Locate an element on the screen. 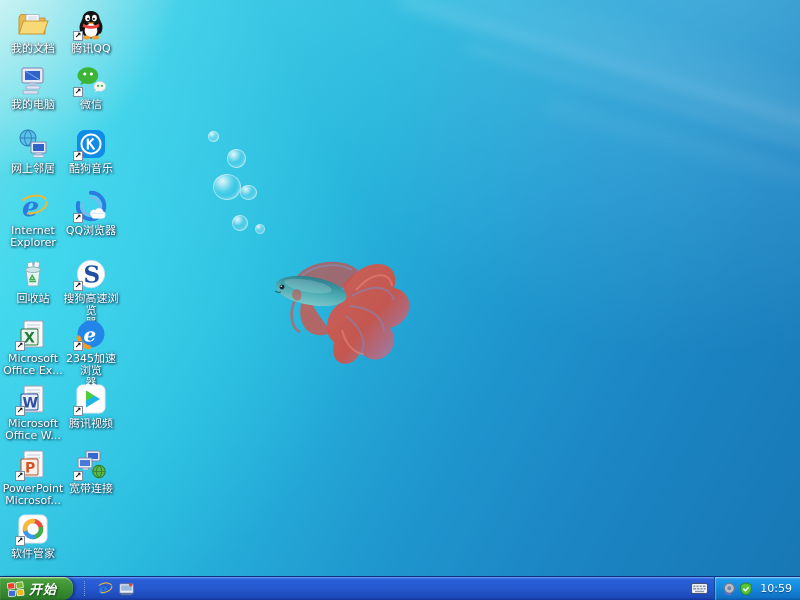 This screenshot has width=800, height=600. my-computer-icon is located at coordinates (33, 80).